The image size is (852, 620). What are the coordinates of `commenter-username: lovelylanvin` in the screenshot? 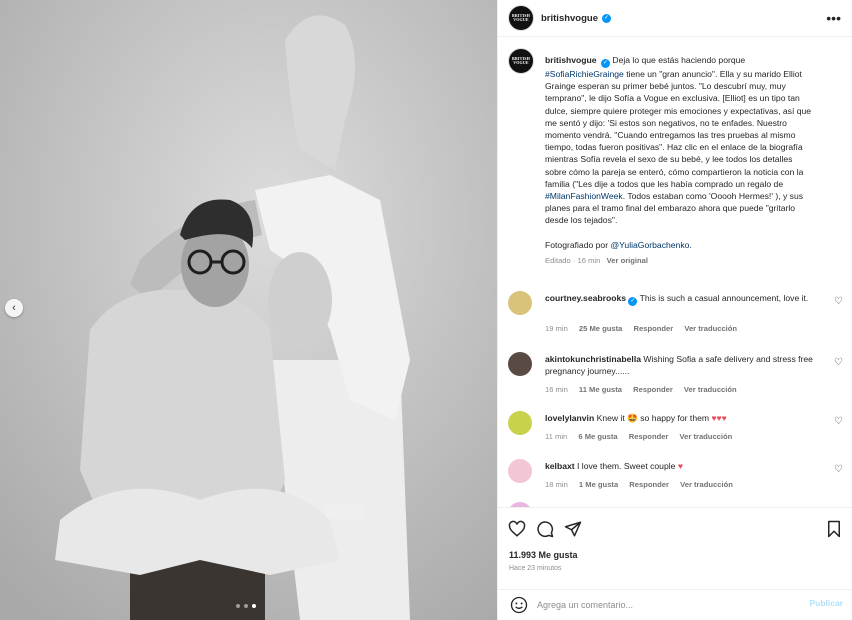 It's located at (569, 418).